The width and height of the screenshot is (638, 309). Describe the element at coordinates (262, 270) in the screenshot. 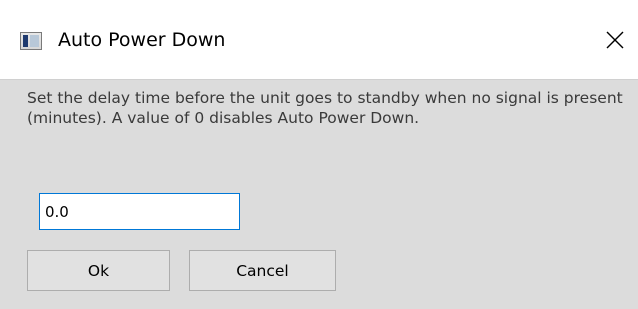

I see `cancel-button: Cancel` at that location.